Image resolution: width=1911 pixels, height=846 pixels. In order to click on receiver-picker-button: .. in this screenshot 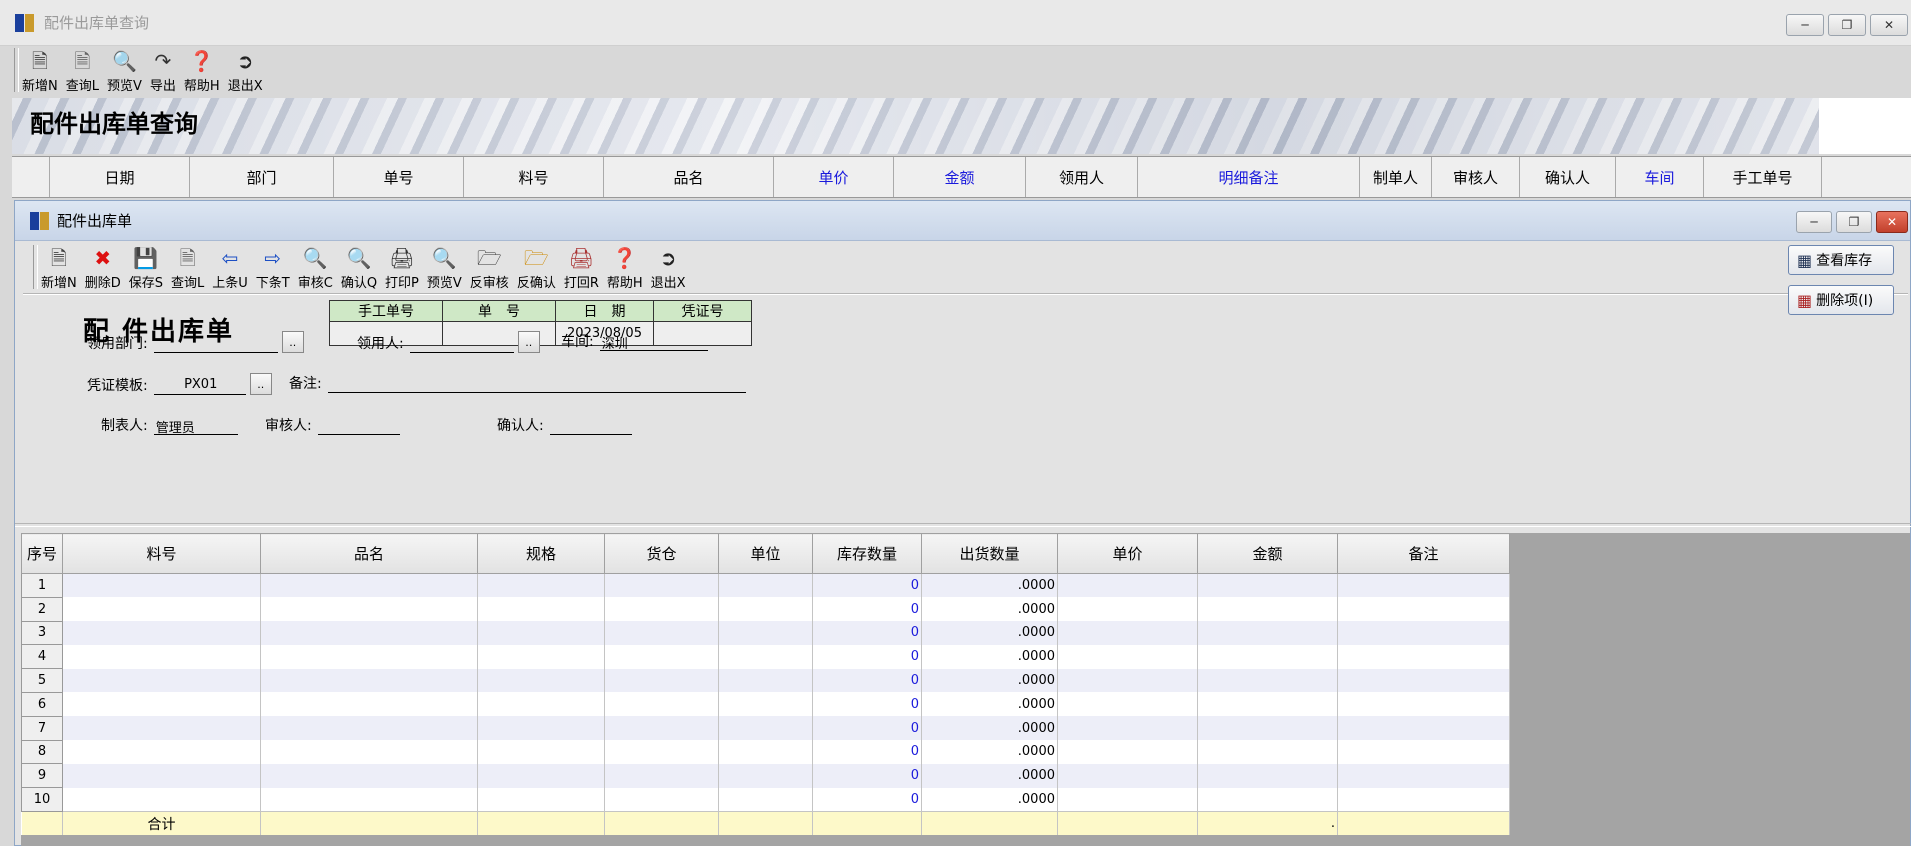, I will do `click(528, 342)`.